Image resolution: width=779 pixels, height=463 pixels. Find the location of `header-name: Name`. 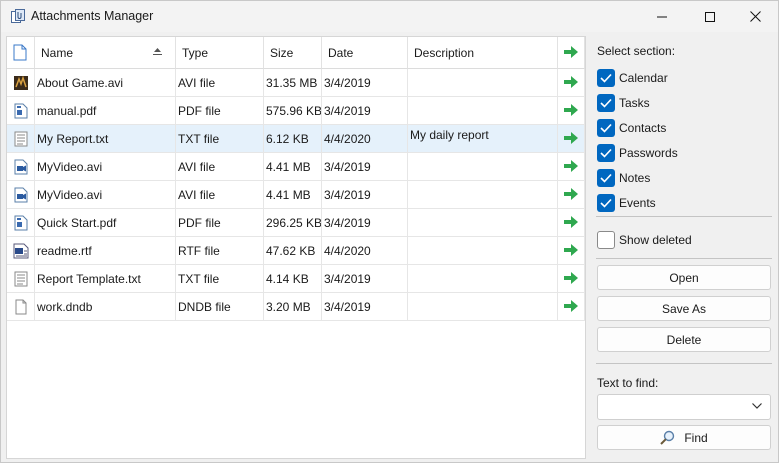

header-name: Name is located at coordinates (105, 53).